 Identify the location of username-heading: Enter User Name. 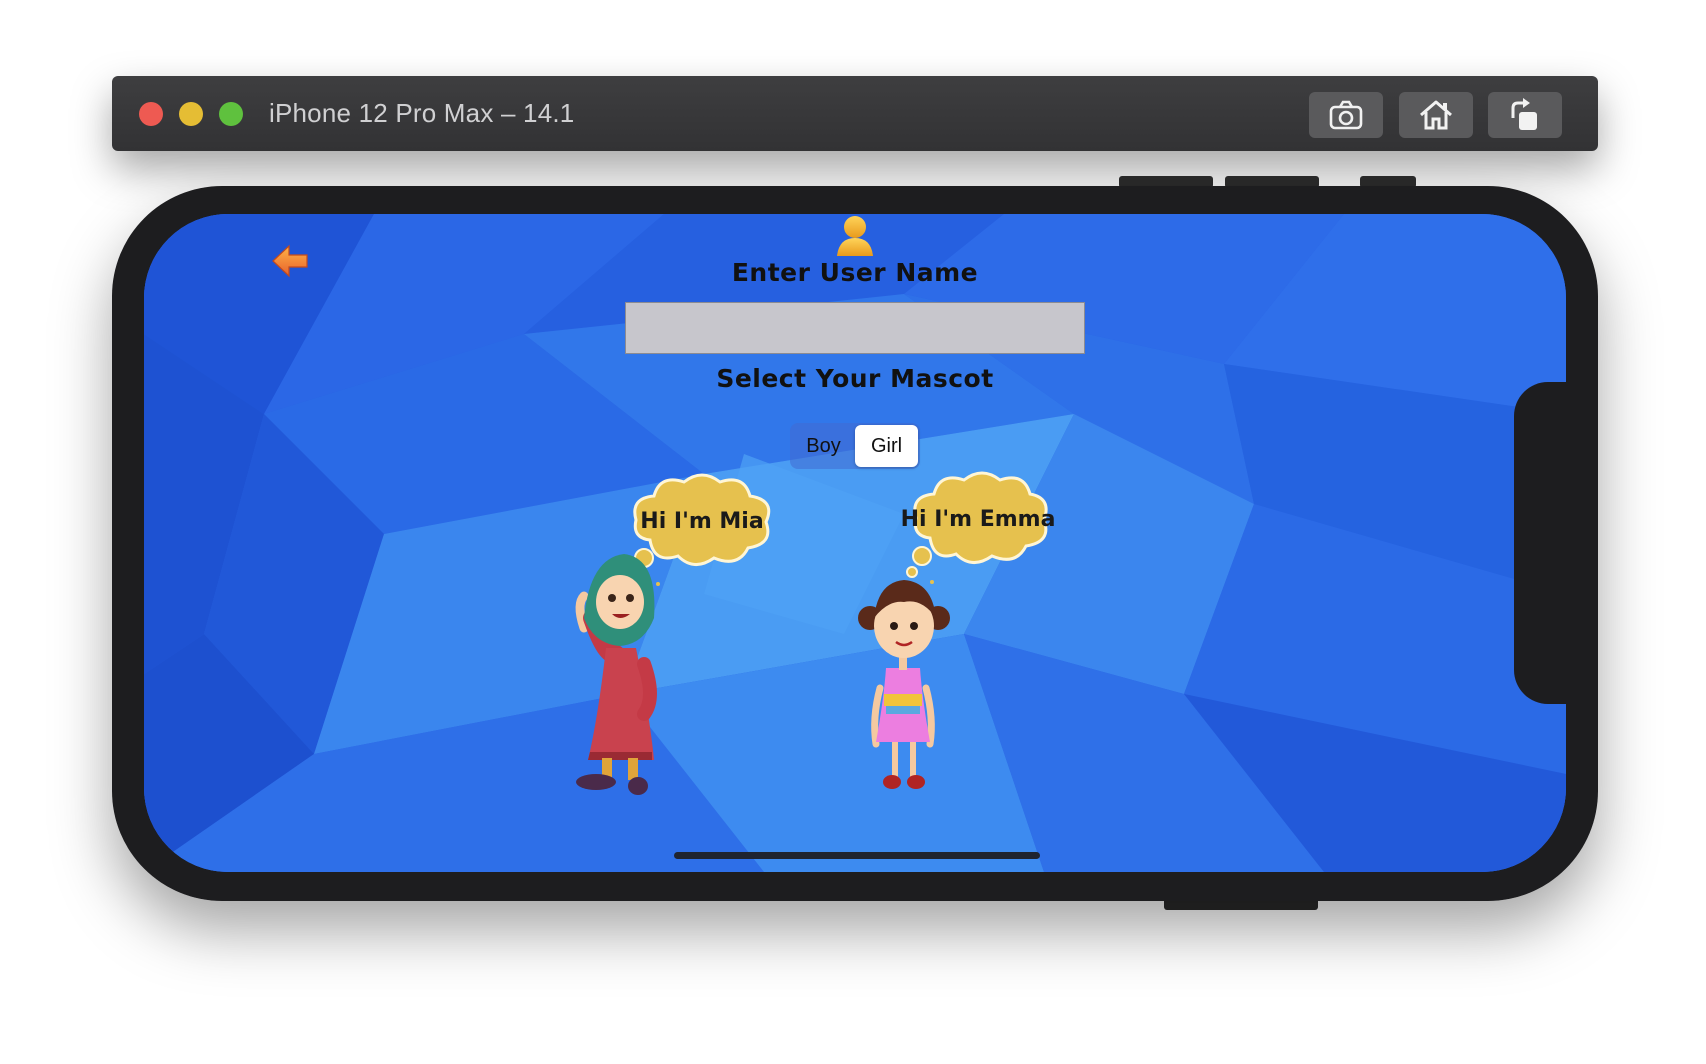
(855, 272).